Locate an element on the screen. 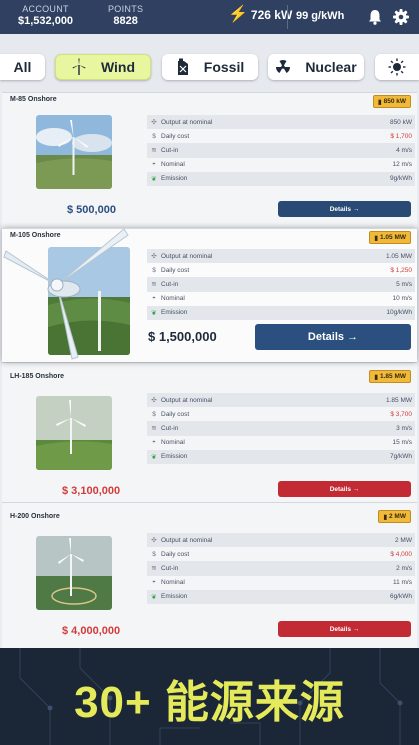  badge-text: 1.05 MW is located at coordinates (392, 237).